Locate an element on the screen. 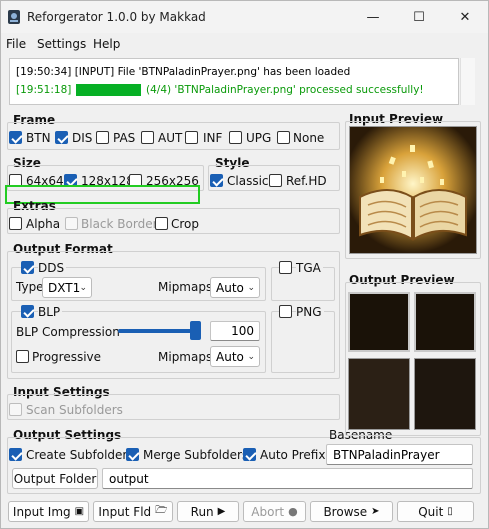  quit-button: Quit ▯ is located at coordinates (435, 511).